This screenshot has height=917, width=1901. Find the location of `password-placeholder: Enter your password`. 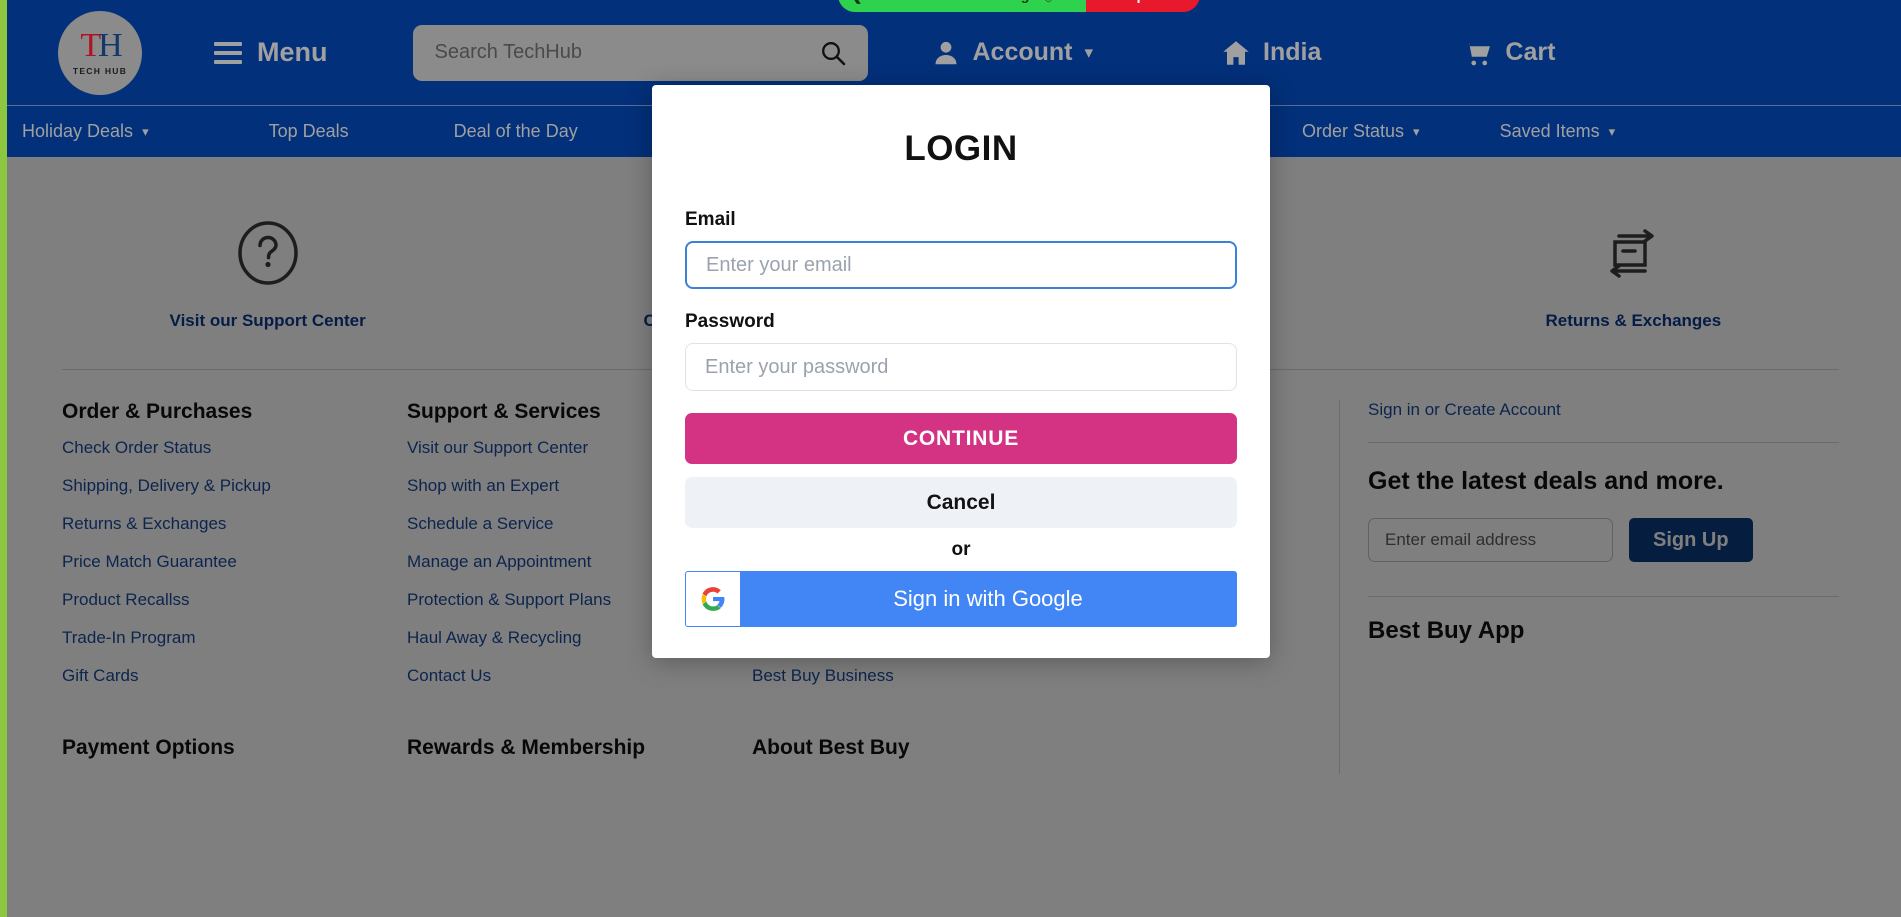

password-placeholder: Enter your password is located at coordinates (797, 366).